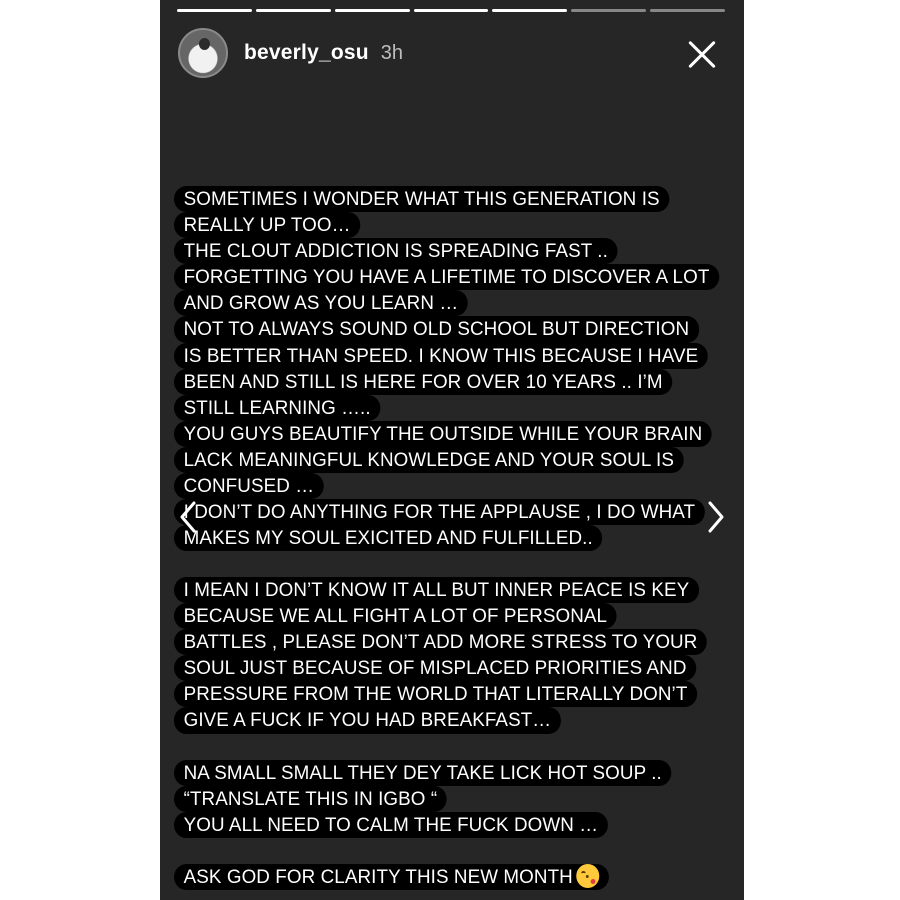 The image size is (900, 900). What do you see at coordinates (453, 53) in the screenshot?
I see `story-header: beverly_osu 3h` at bounding box center [453, 53].